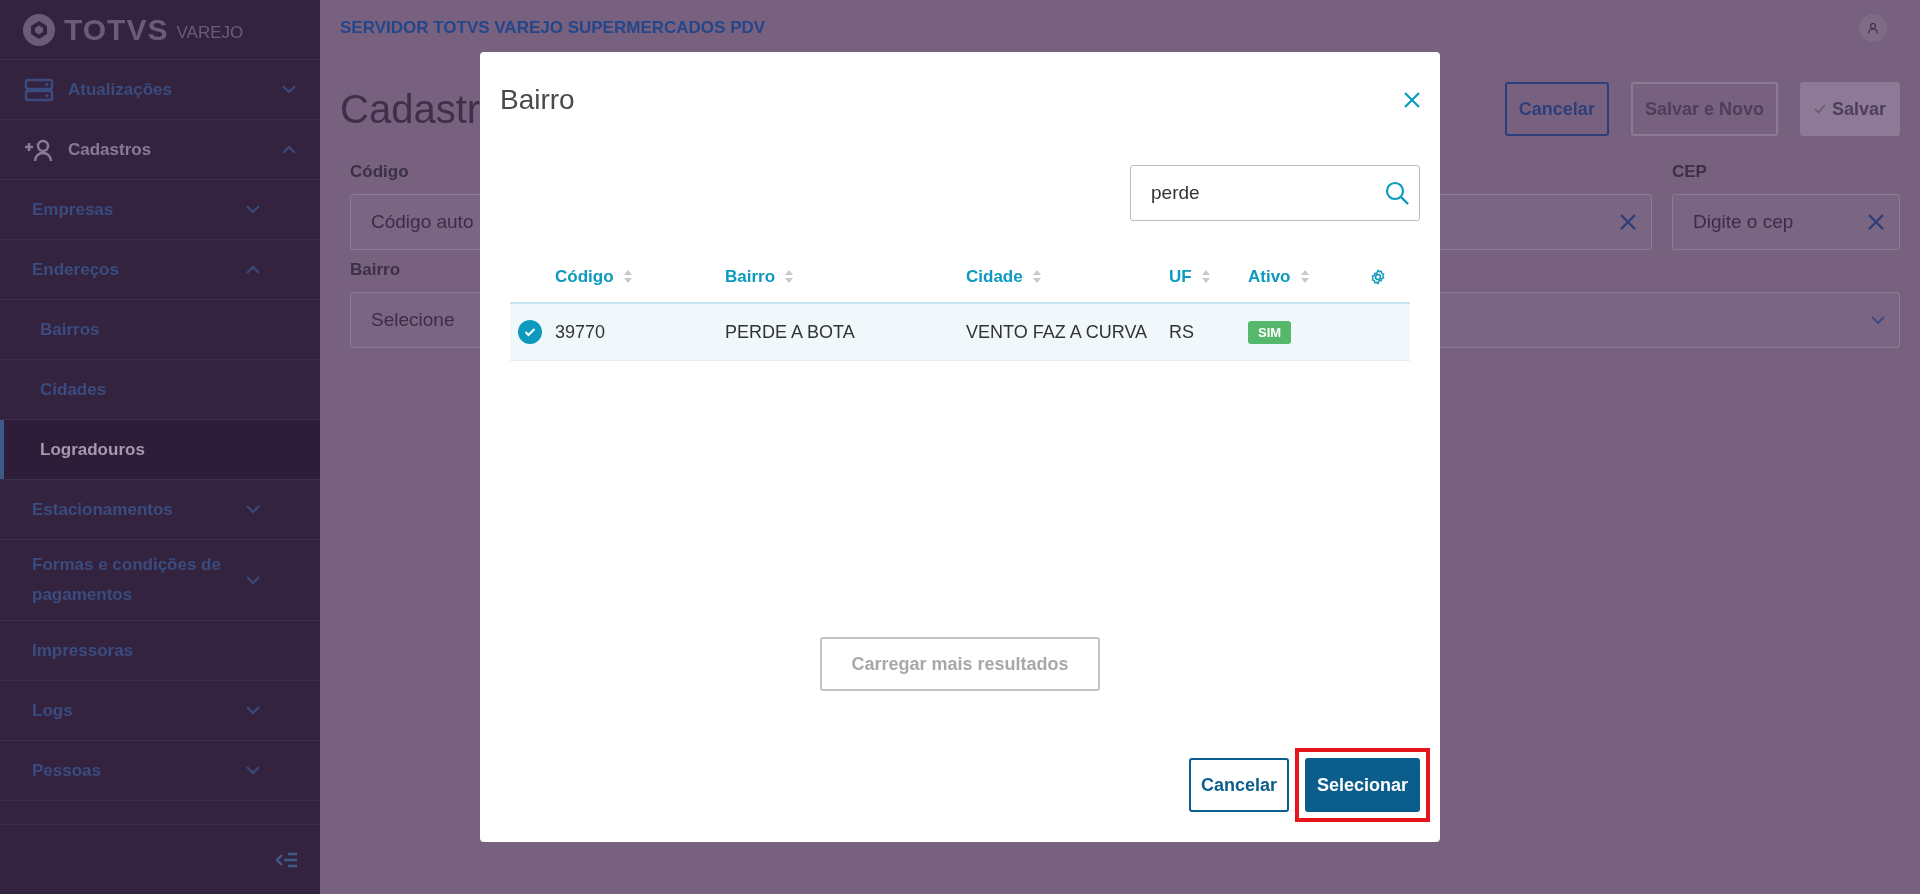 The image size is (1920, 894). Describe the element at coordinates (375, 270) in the screenshot. I see `field-label: Bairro` at that location.